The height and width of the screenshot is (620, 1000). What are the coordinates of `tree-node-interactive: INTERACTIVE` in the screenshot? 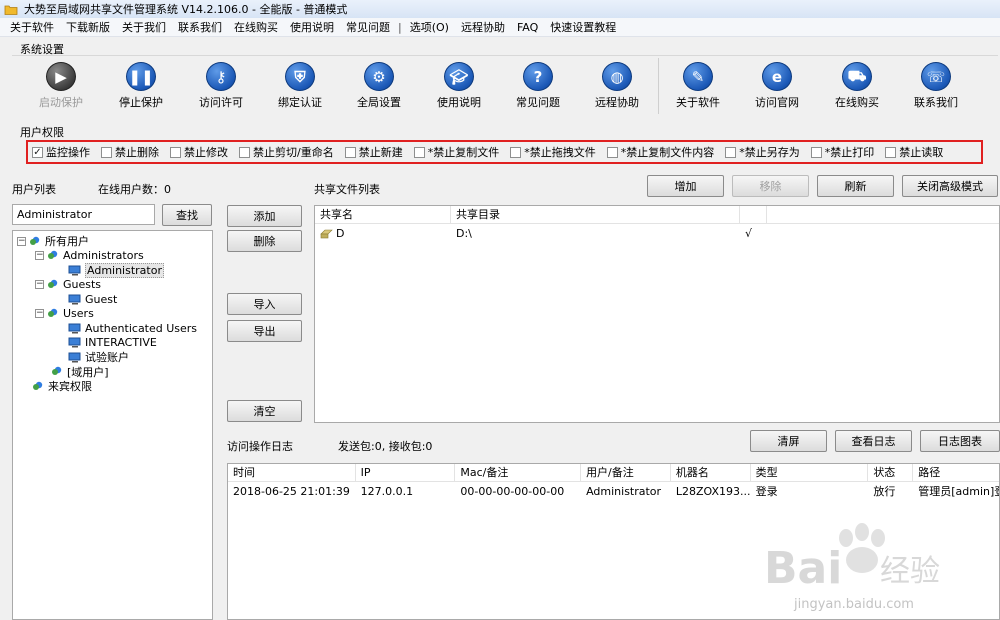 It's located at (112, 343).